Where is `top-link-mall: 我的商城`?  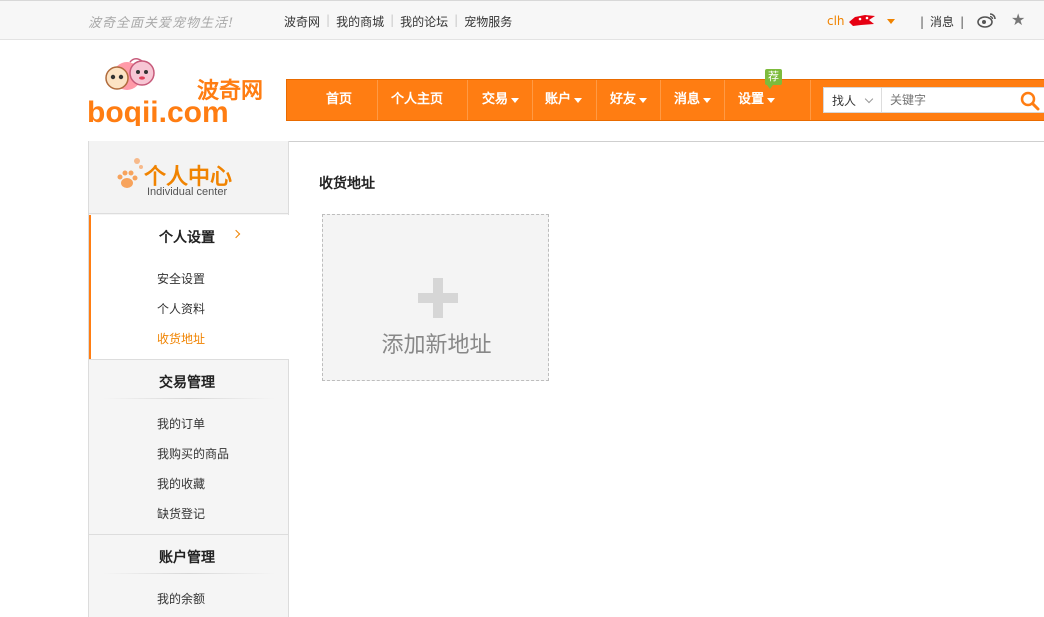
top-link-mall: 我的商城 is located at coordinates (360, 21).